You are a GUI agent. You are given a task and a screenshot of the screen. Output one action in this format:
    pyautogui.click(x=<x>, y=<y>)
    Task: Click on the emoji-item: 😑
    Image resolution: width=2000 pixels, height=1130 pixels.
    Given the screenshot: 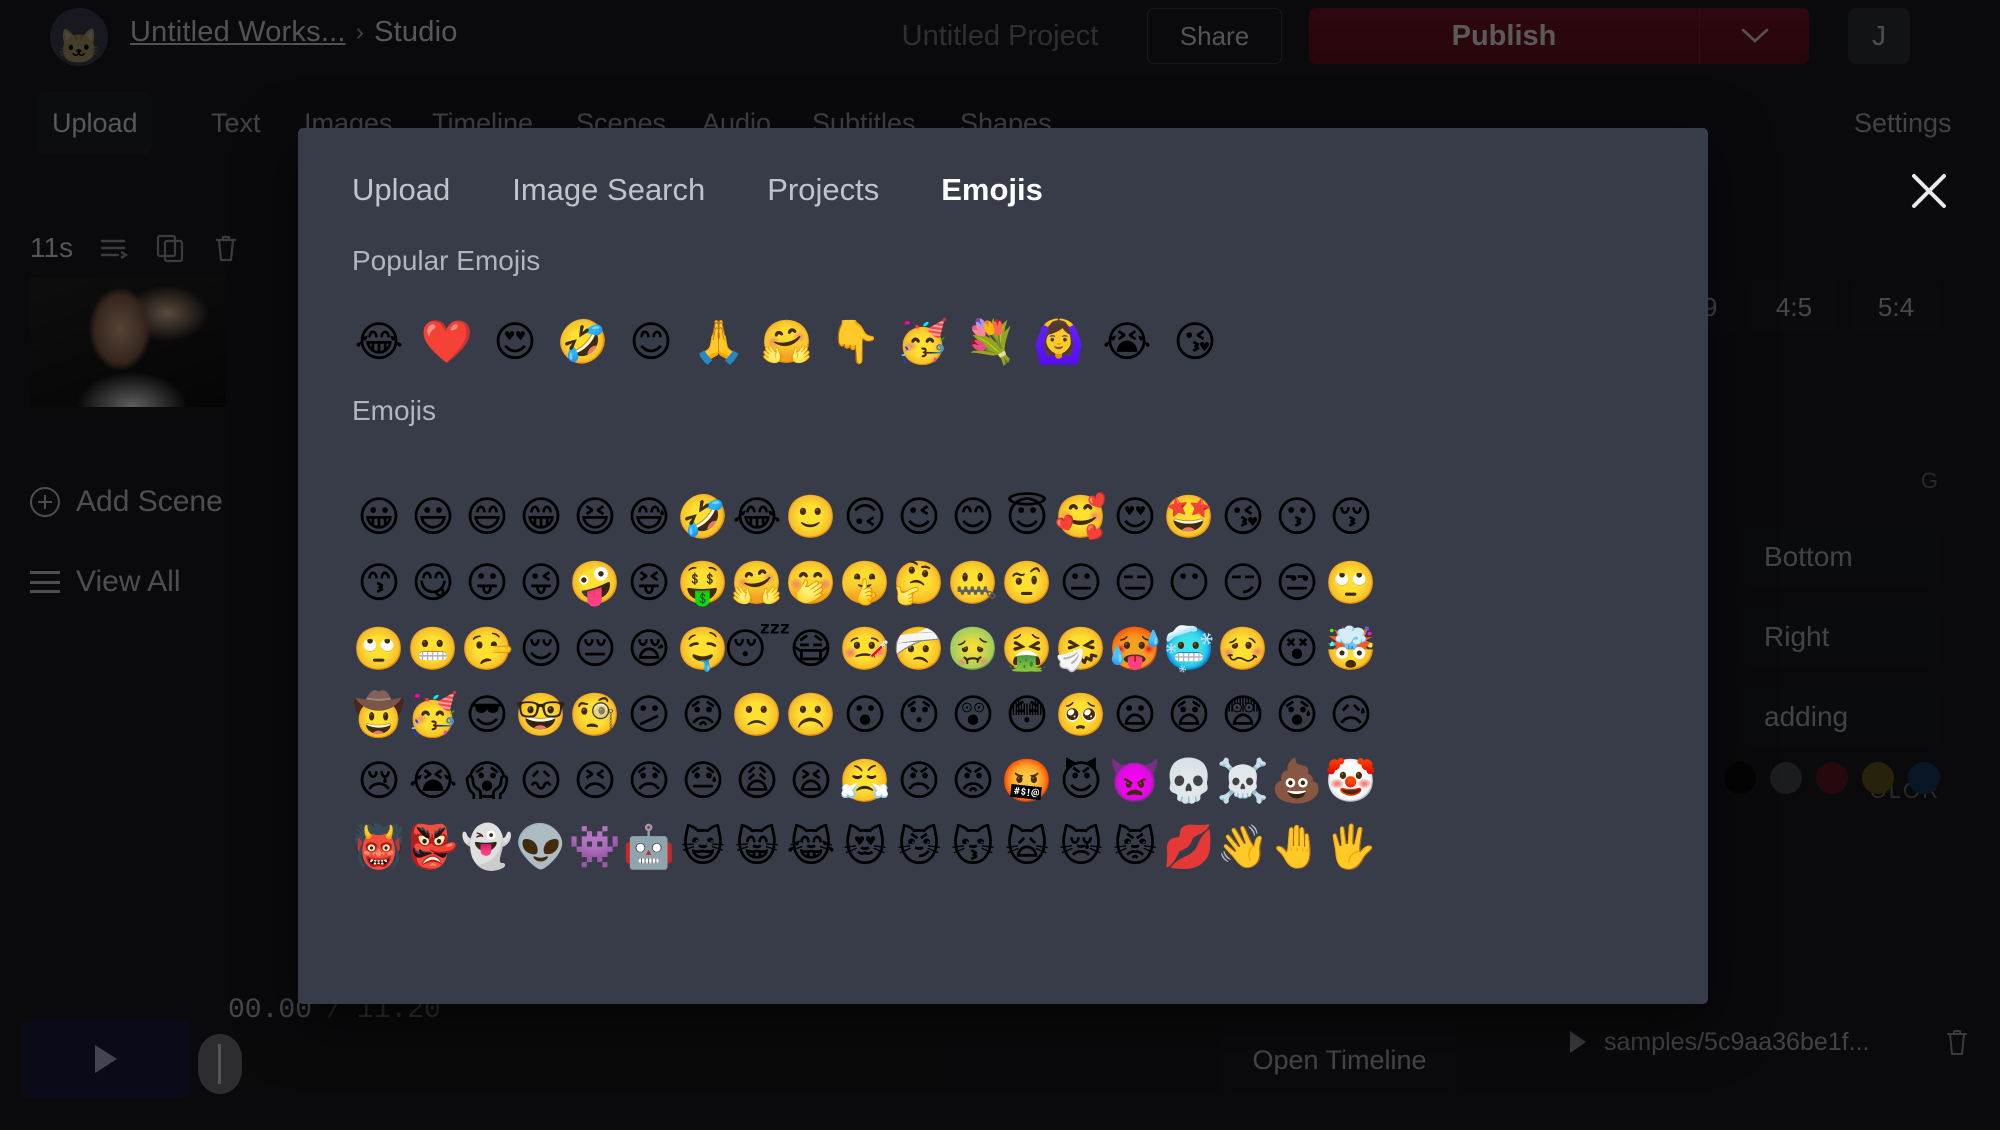 What is the action you would take?
    pyautogui.click(x=1135, y=583)
    